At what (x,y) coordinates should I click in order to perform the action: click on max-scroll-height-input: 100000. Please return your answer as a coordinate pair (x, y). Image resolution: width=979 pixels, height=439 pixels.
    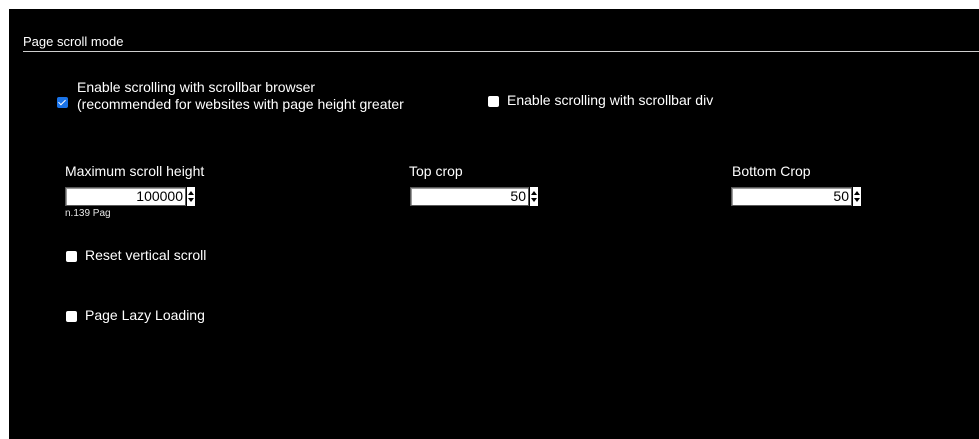
    Looking at the image, I should click on (125, 196).